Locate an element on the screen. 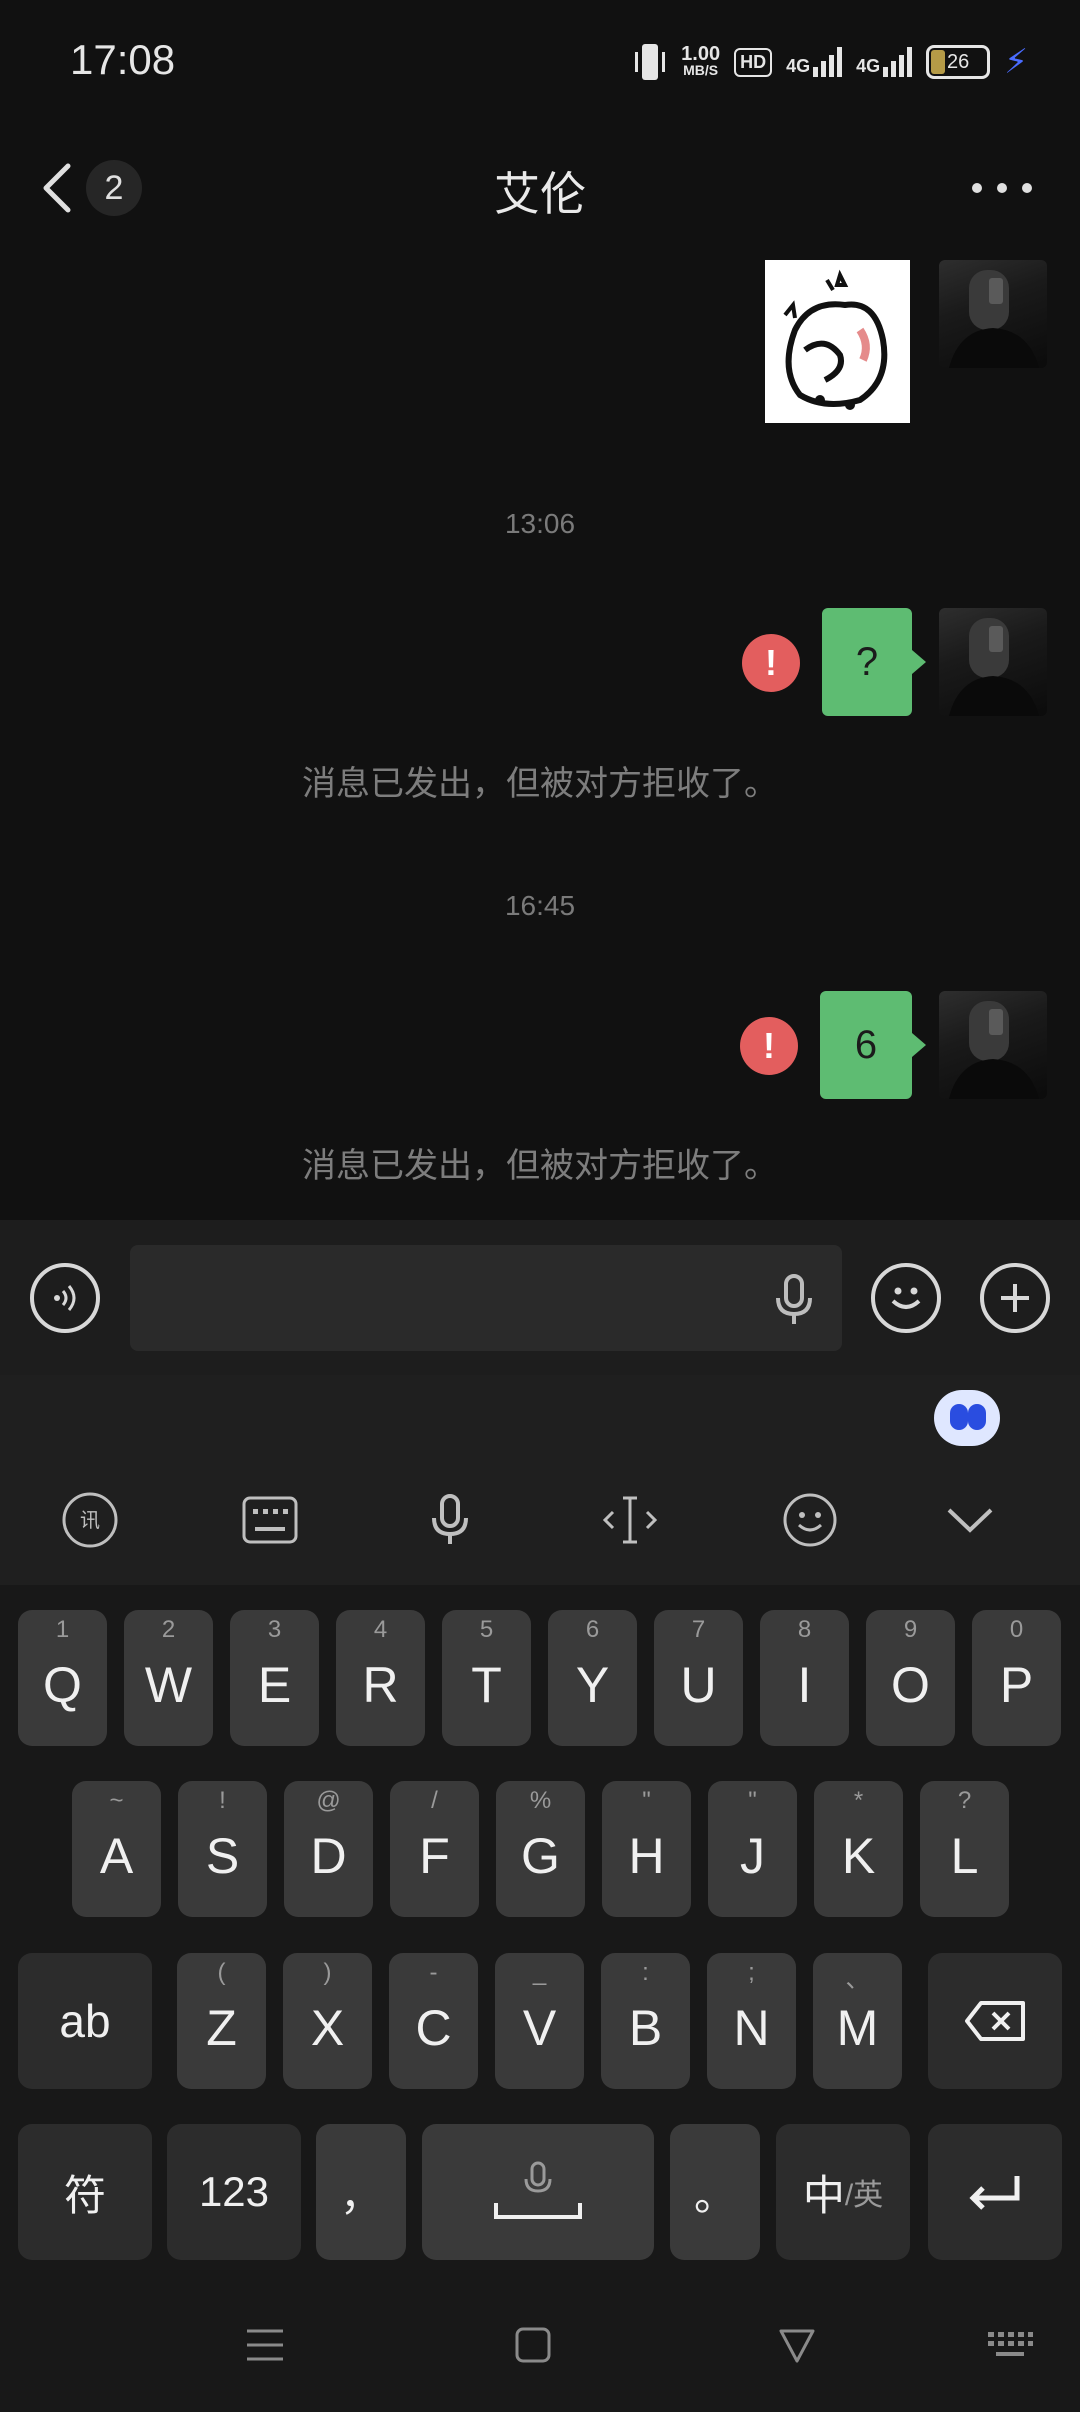 The height and width of the screenshot is (2412, 1080). space-mic-icon is located at coordinates (538, 2190).